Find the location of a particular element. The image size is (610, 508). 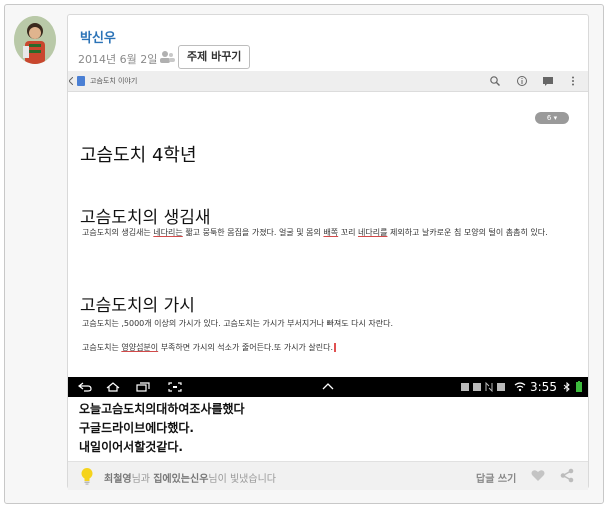

text-cursor is located at coordinates (335, 347).